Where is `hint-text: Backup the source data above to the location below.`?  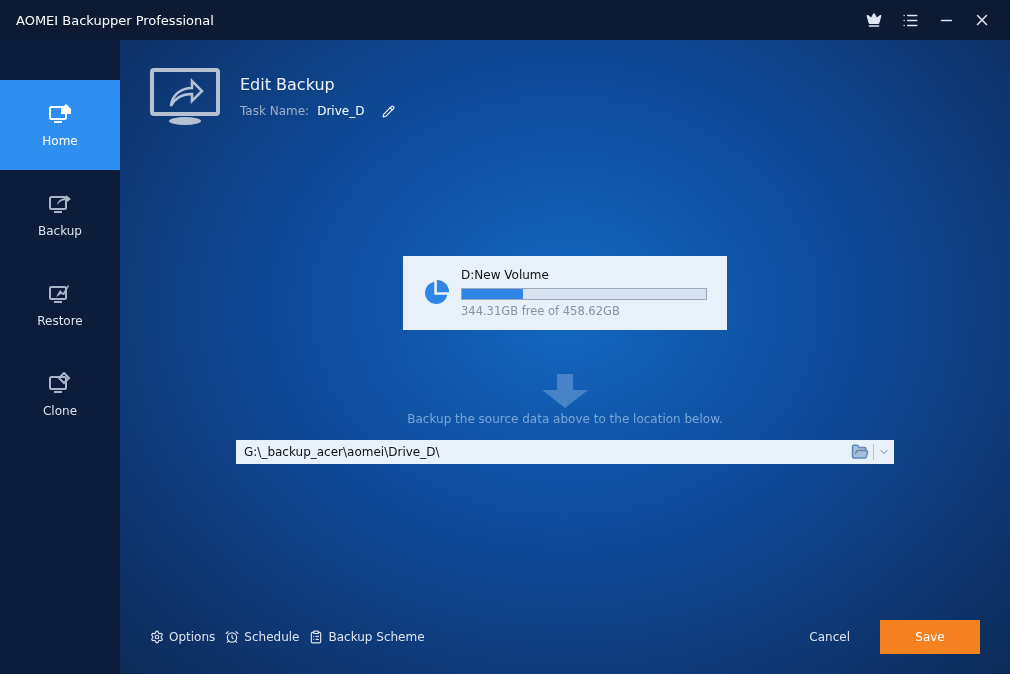
hint-text: Backup the source data above to the location below. is located at coordinates (565, 419).